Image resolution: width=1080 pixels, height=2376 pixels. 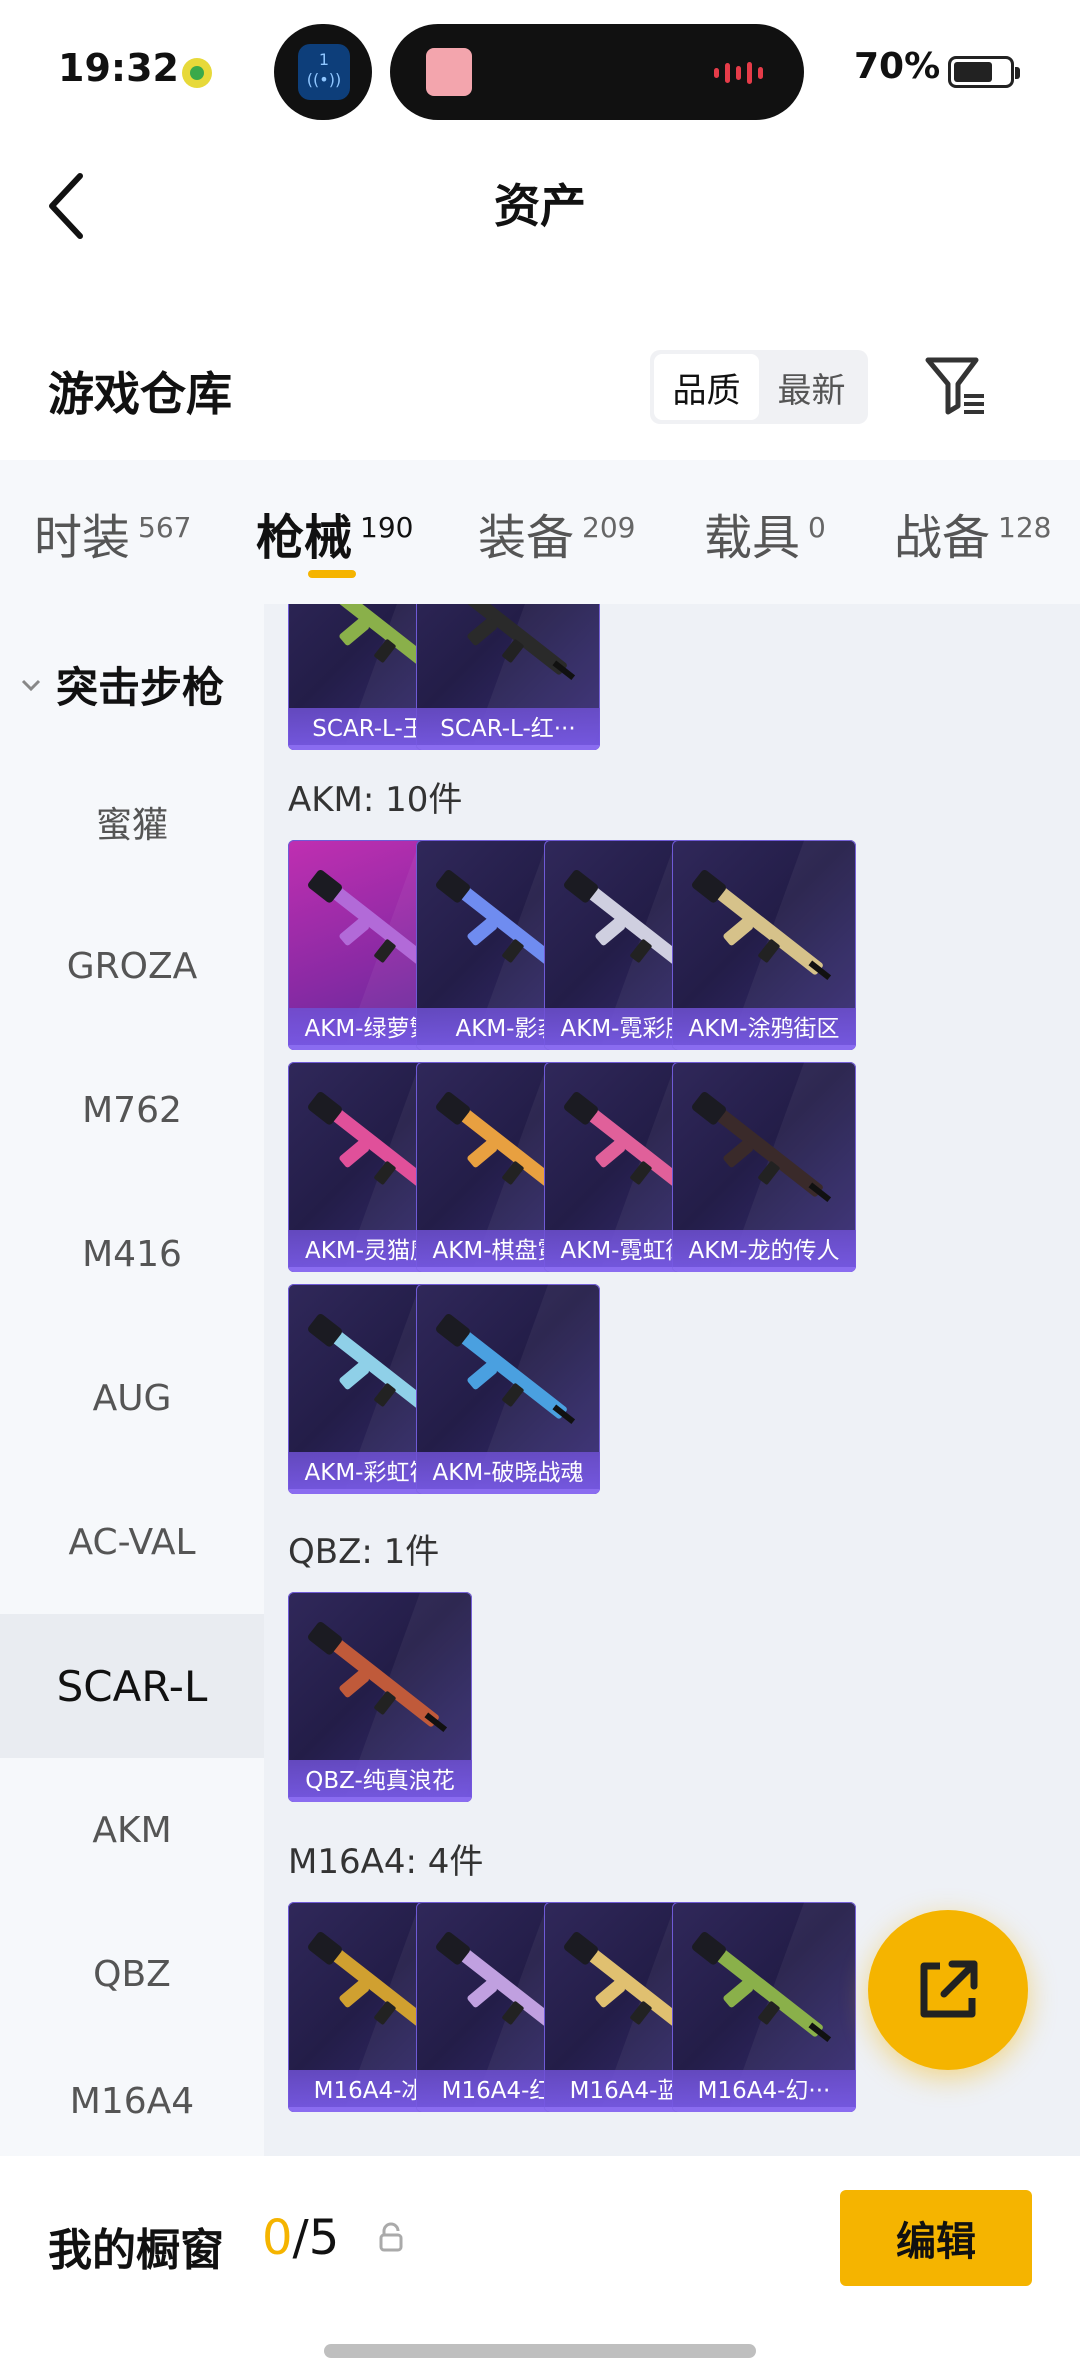 I want to click on audio-wave-icon, so click(x=744, y=73).